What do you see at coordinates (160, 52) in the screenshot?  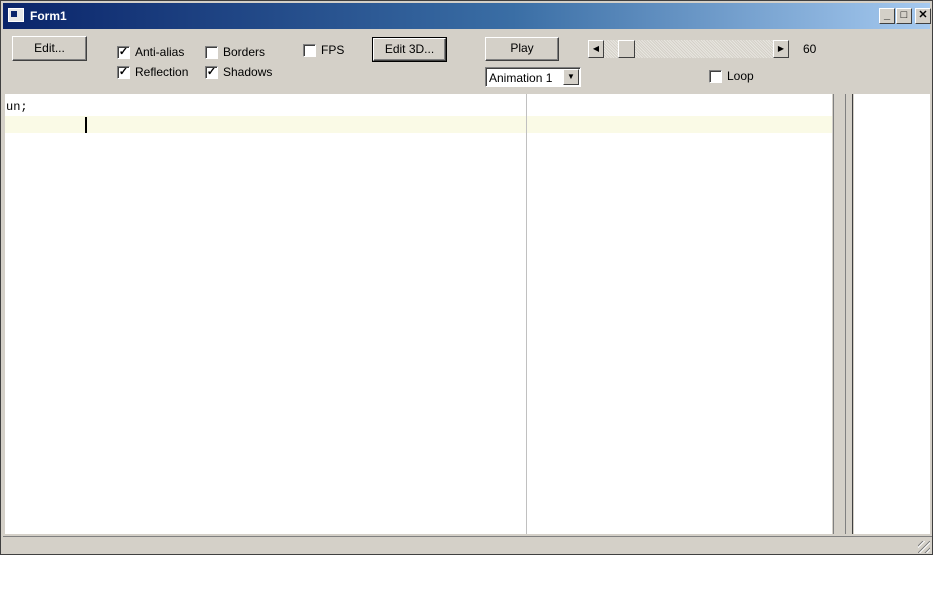 I see `anti-alias-label: Anti-alias` at bounding box center [160, 52].